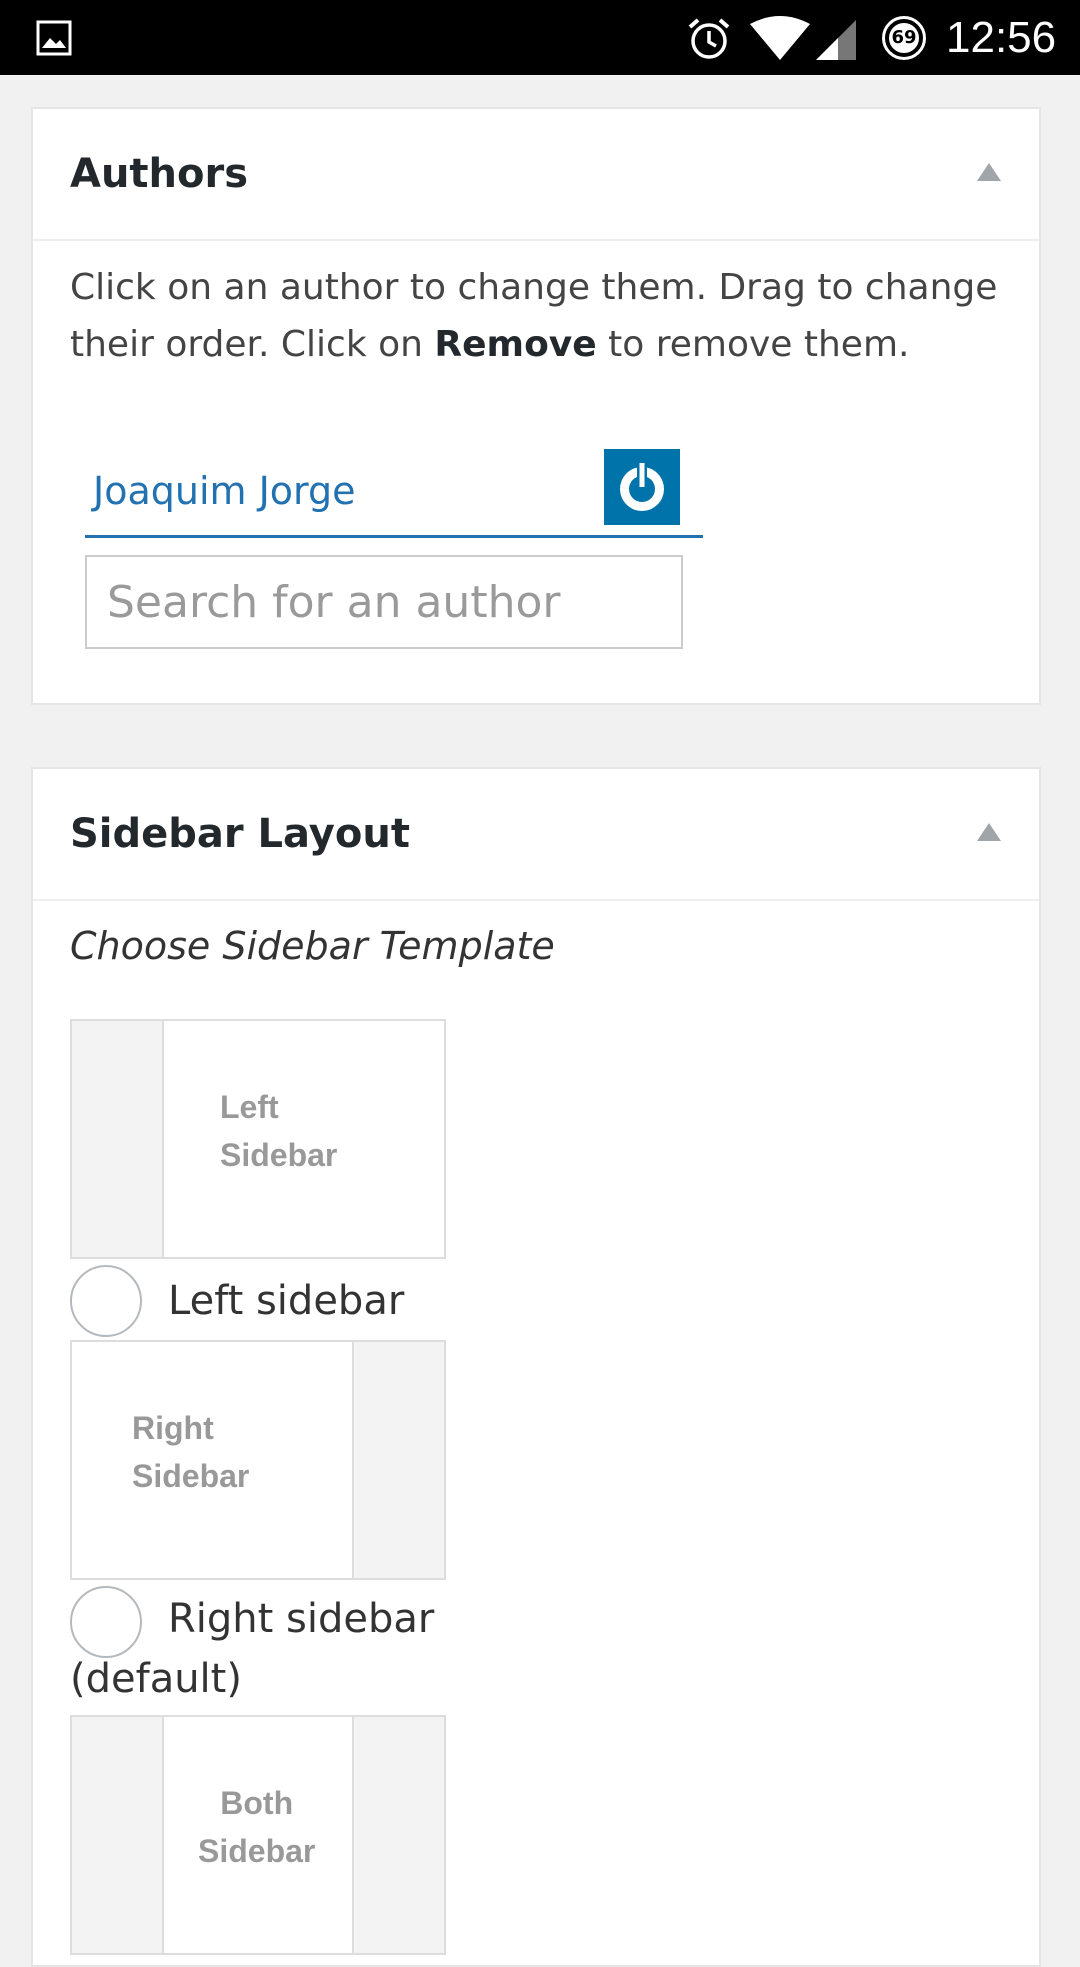  Describe the element at coordinates (257, 1803) in the screenshot. I see `image-label-line: Both` at that location.